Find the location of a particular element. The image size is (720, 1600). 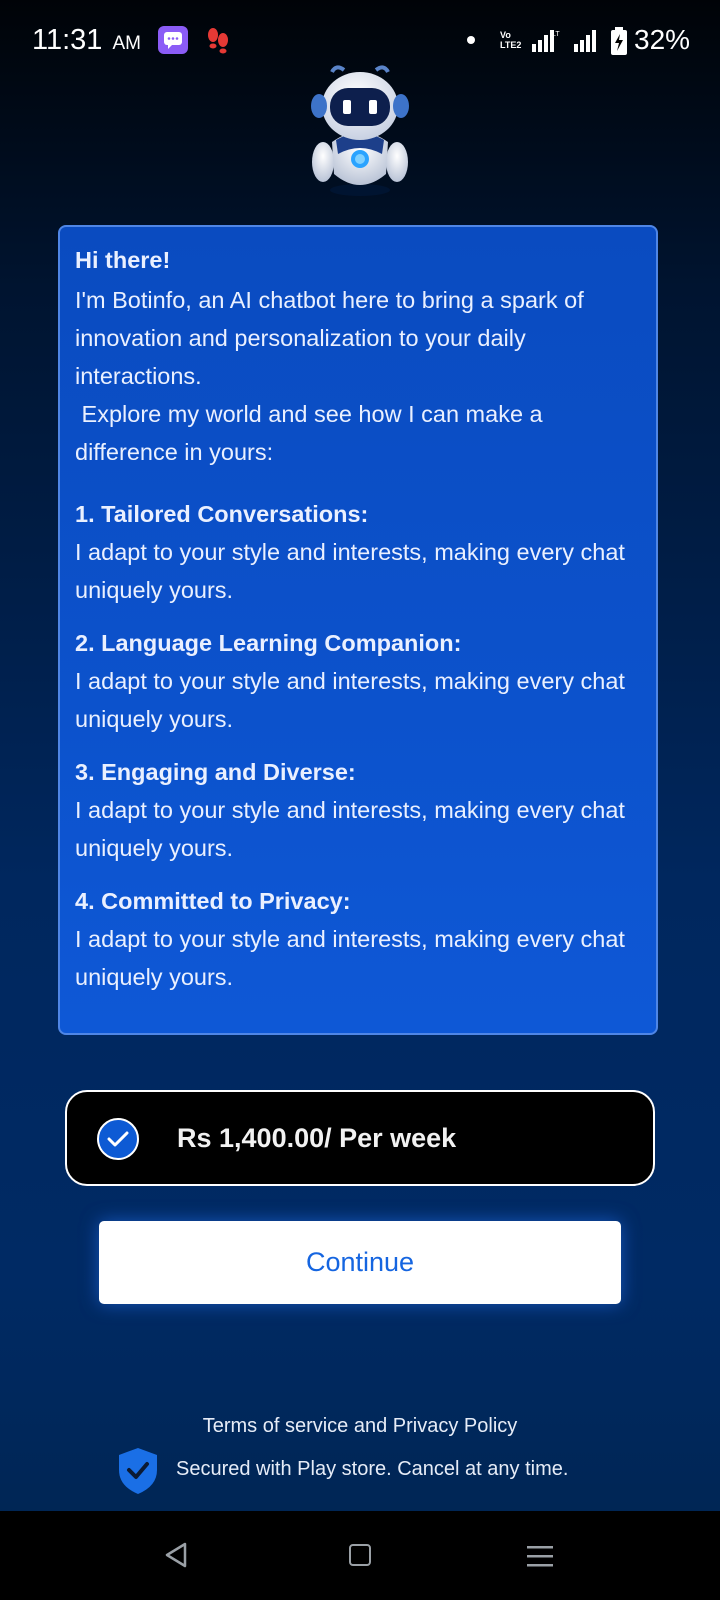

home-icon is located at coordinates (360, 1555).